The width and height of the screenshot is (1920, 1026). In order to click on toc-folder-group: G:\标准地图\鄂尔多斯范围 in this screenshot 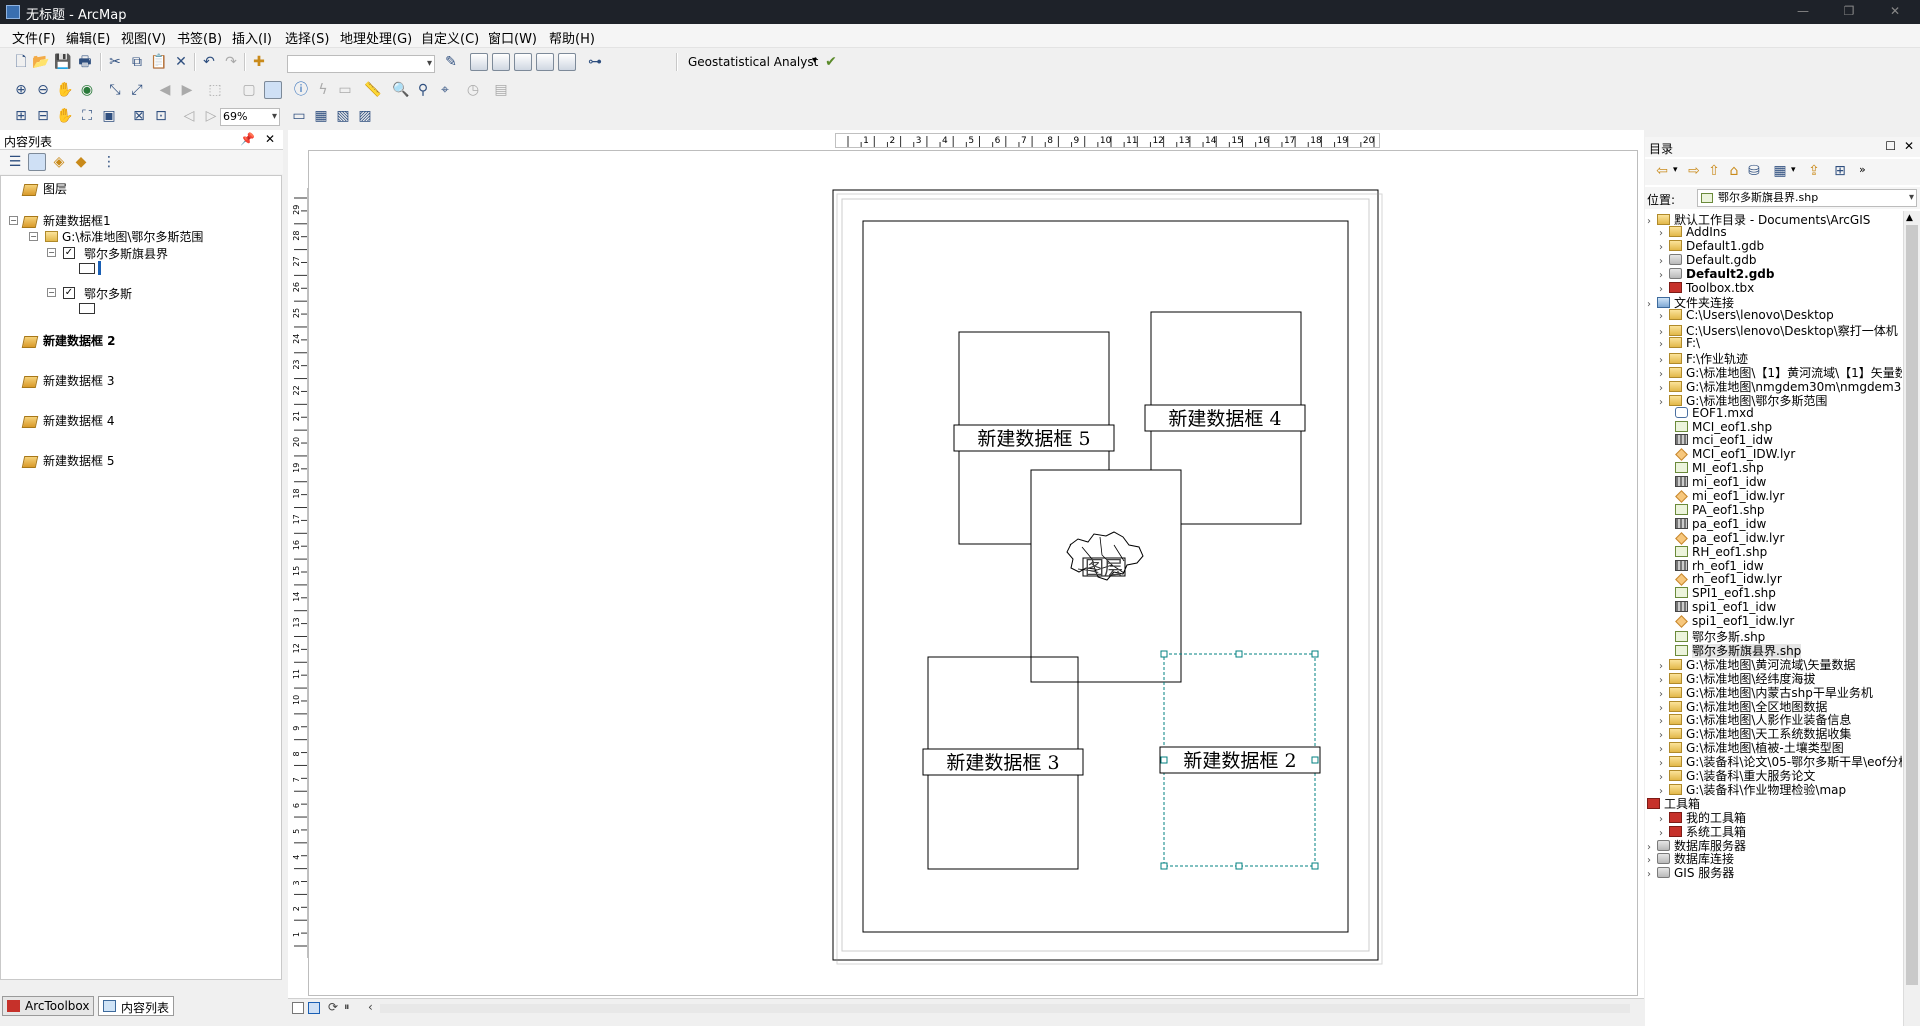, I will do `click(124, 236)`.